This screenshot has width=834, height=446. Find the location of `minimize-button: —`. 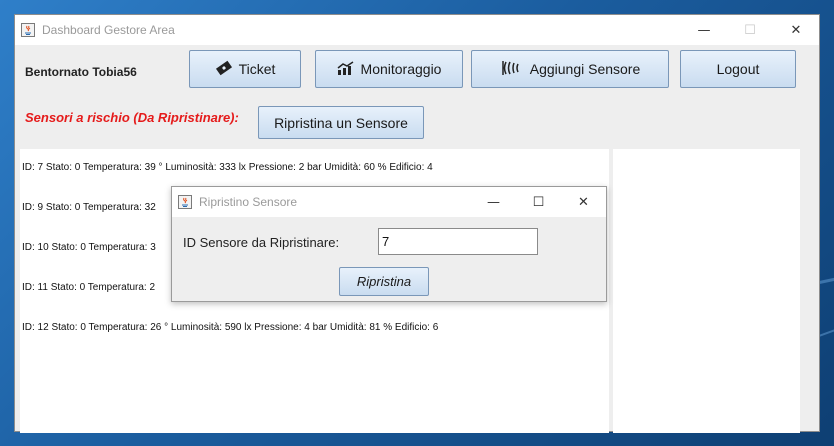

minimize-button: — is located at coordinates (704, 30).